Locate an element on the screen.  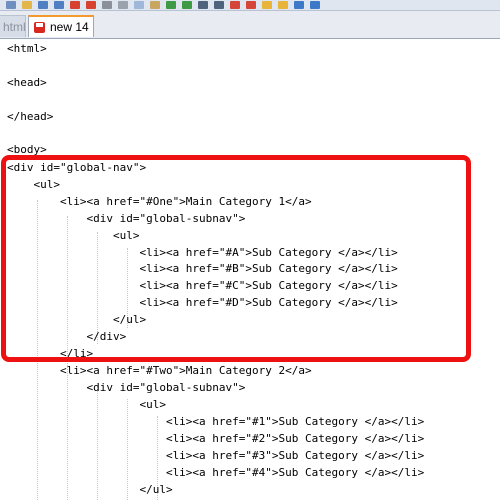
tab-new-14: new 14 is located at coordinates (61, 26).